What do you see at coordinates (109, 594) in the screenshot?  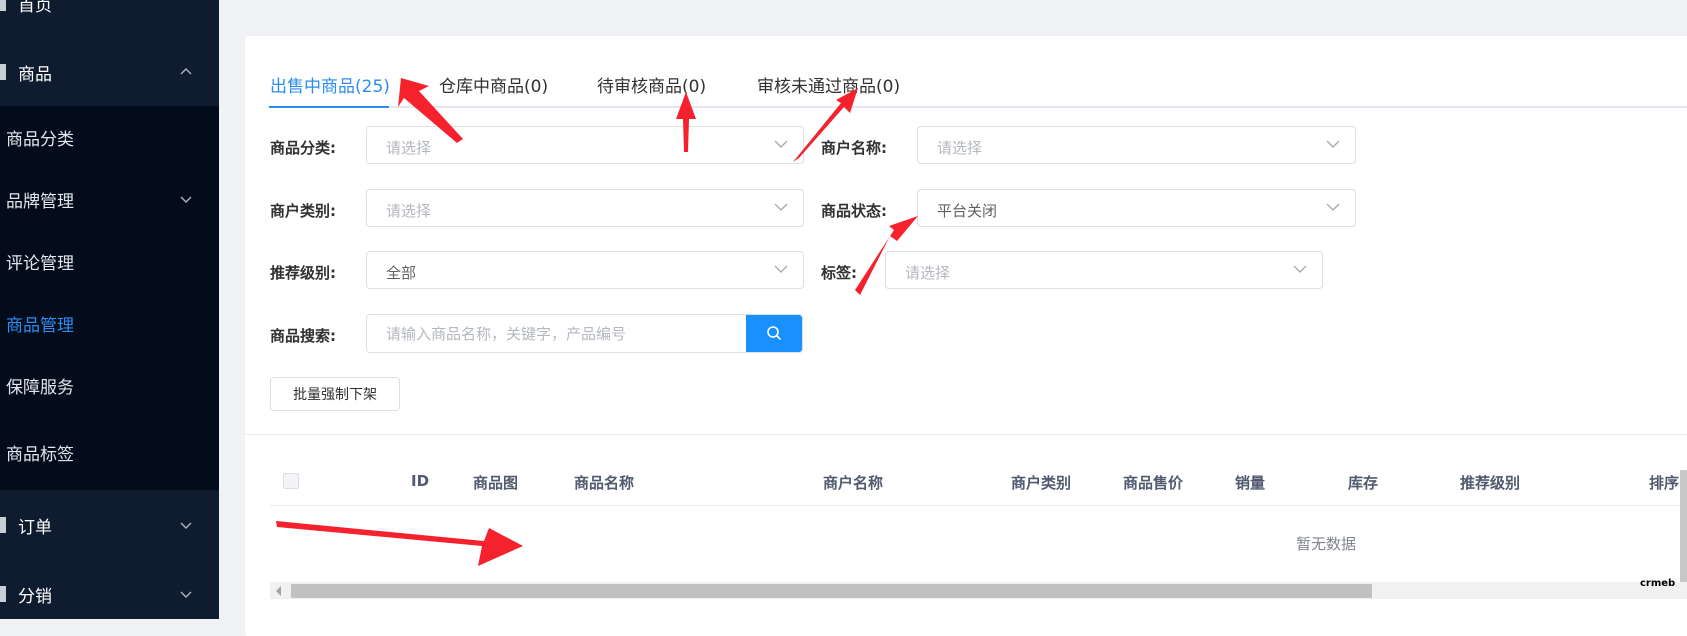 I see `sidebar-item-distribution: 分销` at bounding box center [109, 594].